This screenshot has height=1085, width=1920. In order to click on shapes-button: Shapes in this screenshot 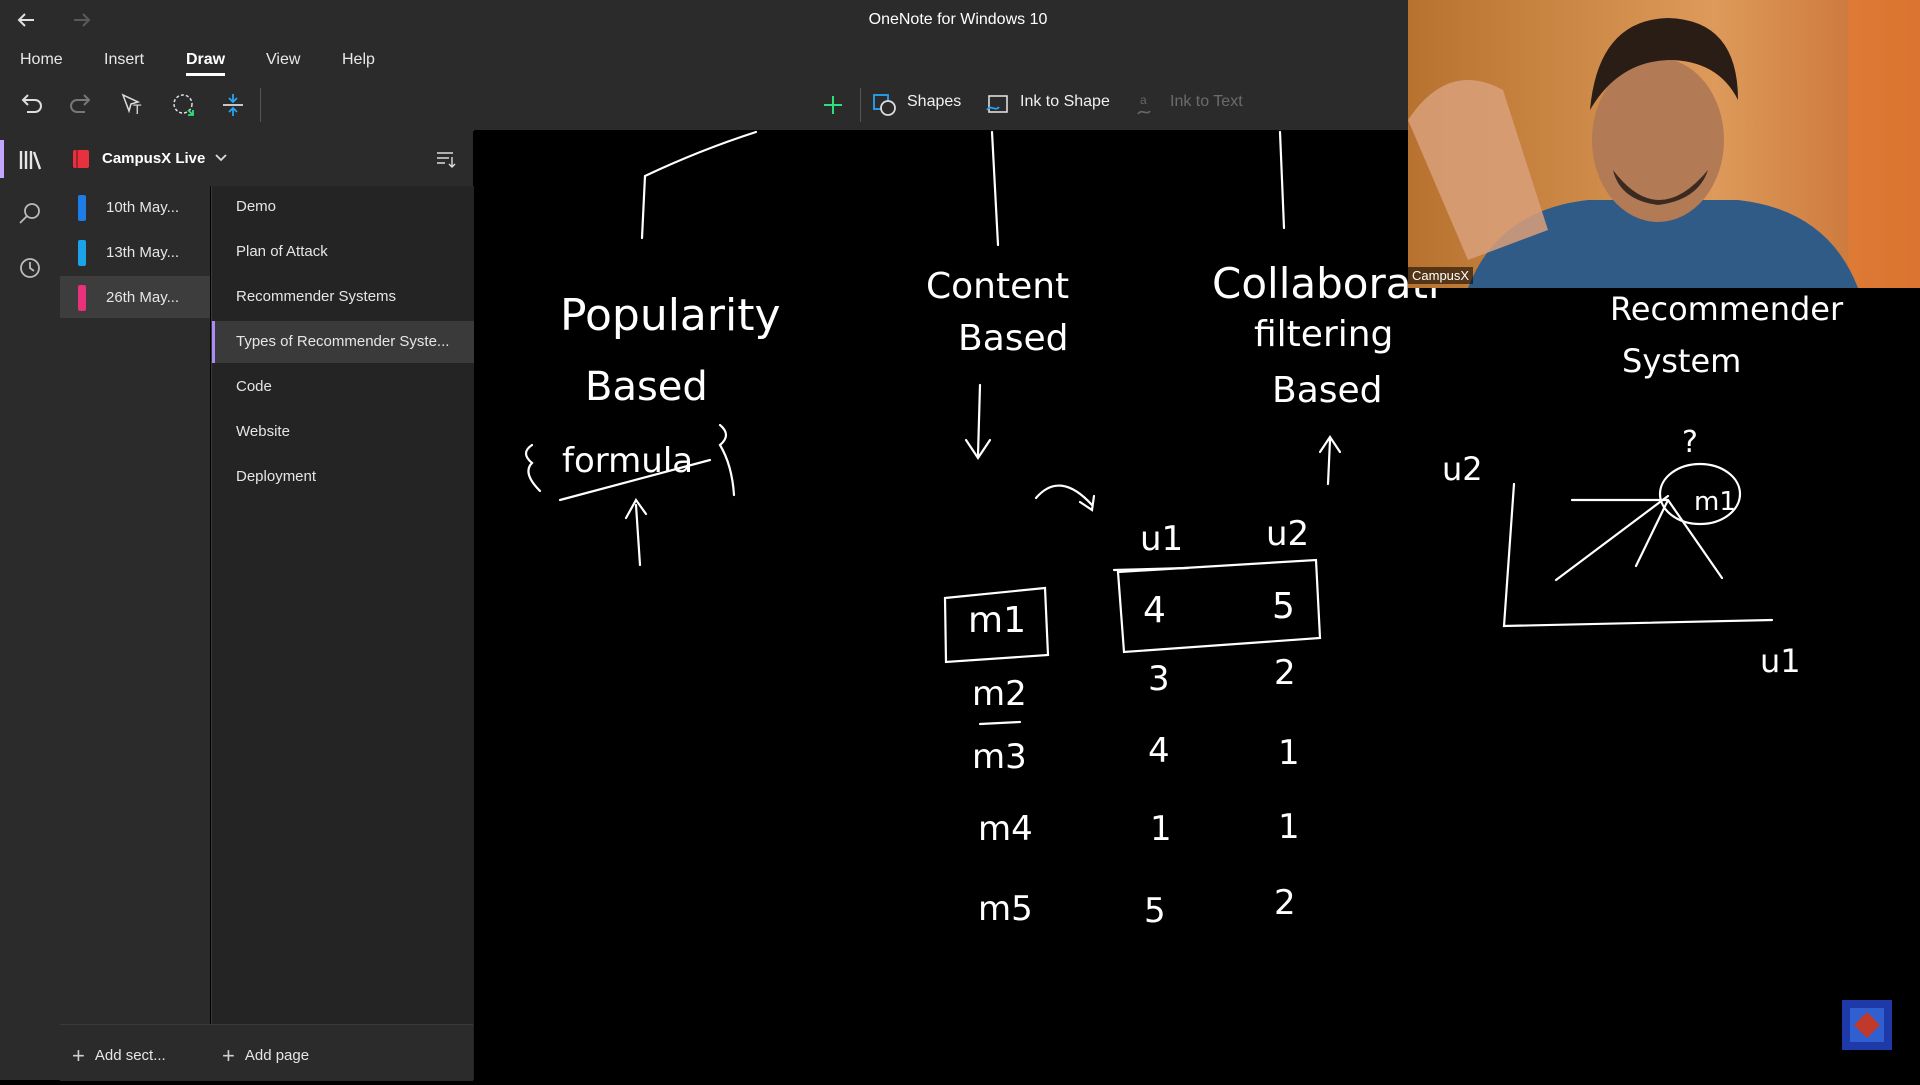, I will do `click(934, 102)`.